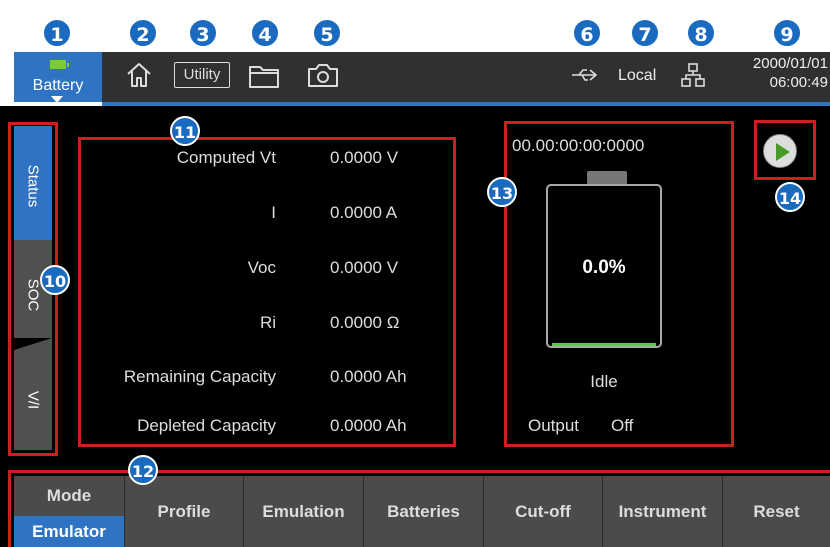 Image resolution: width=830 pixels, height=547 pixels. I want to click on highlight-run-button, so click(785, 150).